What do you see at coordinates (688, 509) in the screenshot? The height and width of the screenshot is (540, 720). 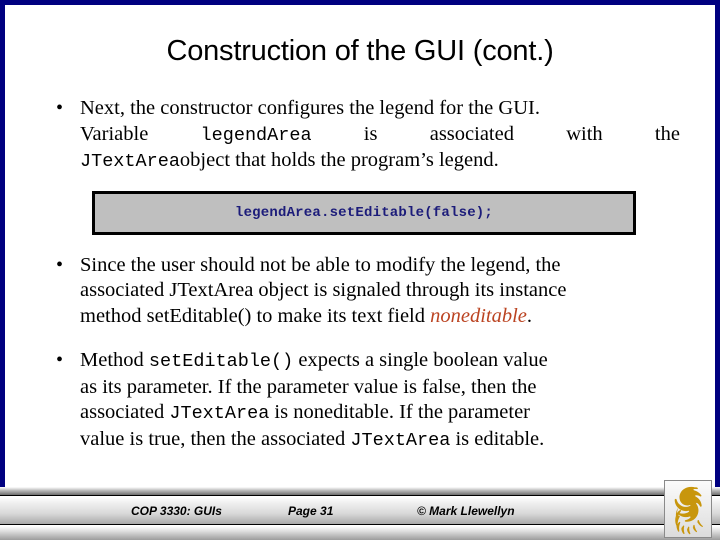 I see `ucf-pegasus-logo` at bounding box center [688, 509].